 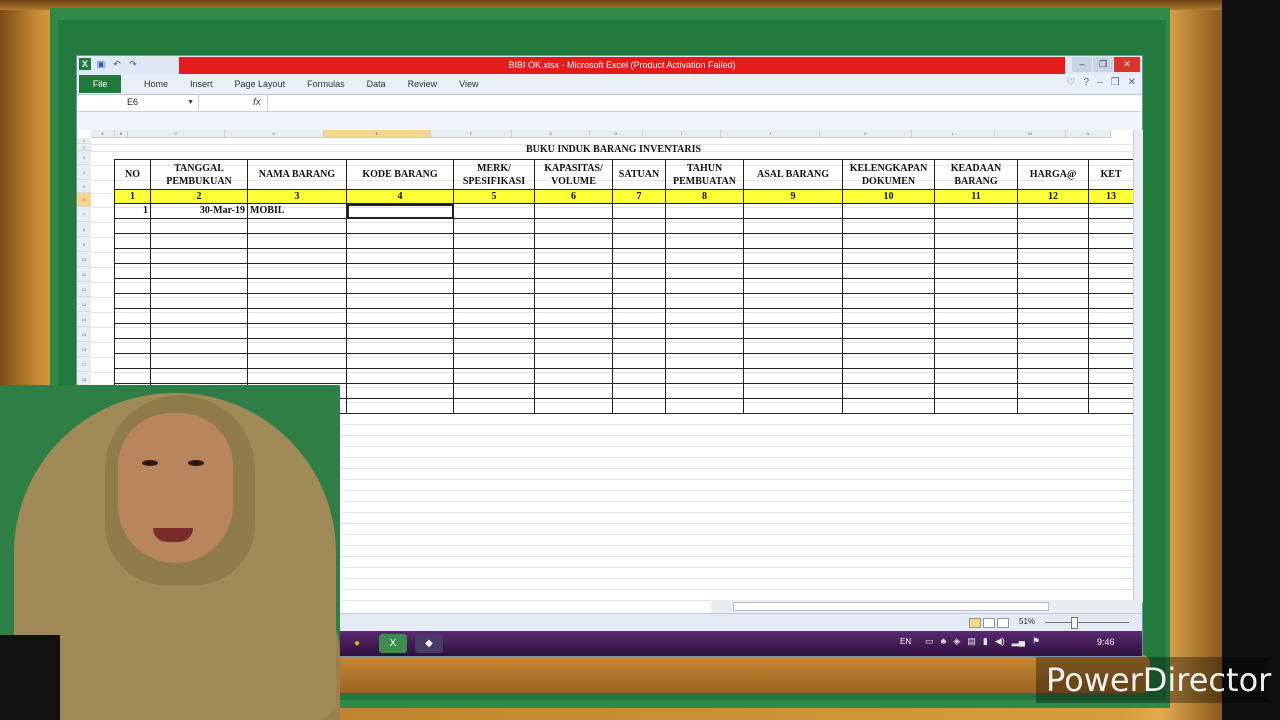 What do you see at coordinates (176, 134) in the screenshot?
I see `column-header: C` at bounding box center [176, 134].